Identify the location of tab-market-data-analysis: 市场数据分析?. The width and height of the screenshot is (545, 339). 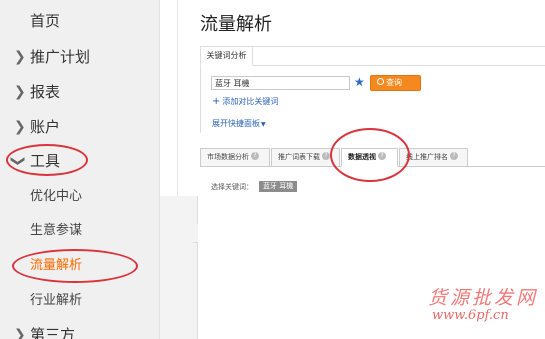
(235, 157).